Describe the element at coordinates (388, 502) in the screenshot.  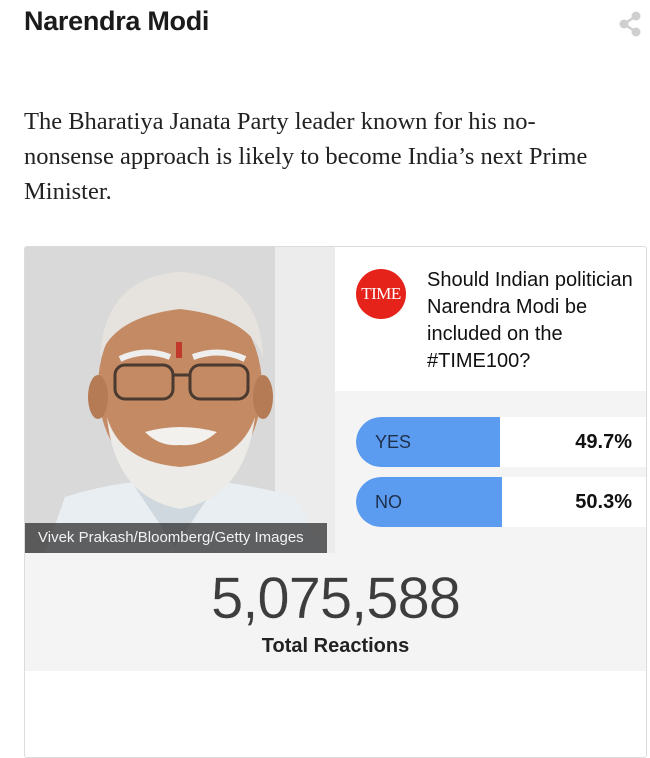
I see `answer-no-label: NO` at that location.